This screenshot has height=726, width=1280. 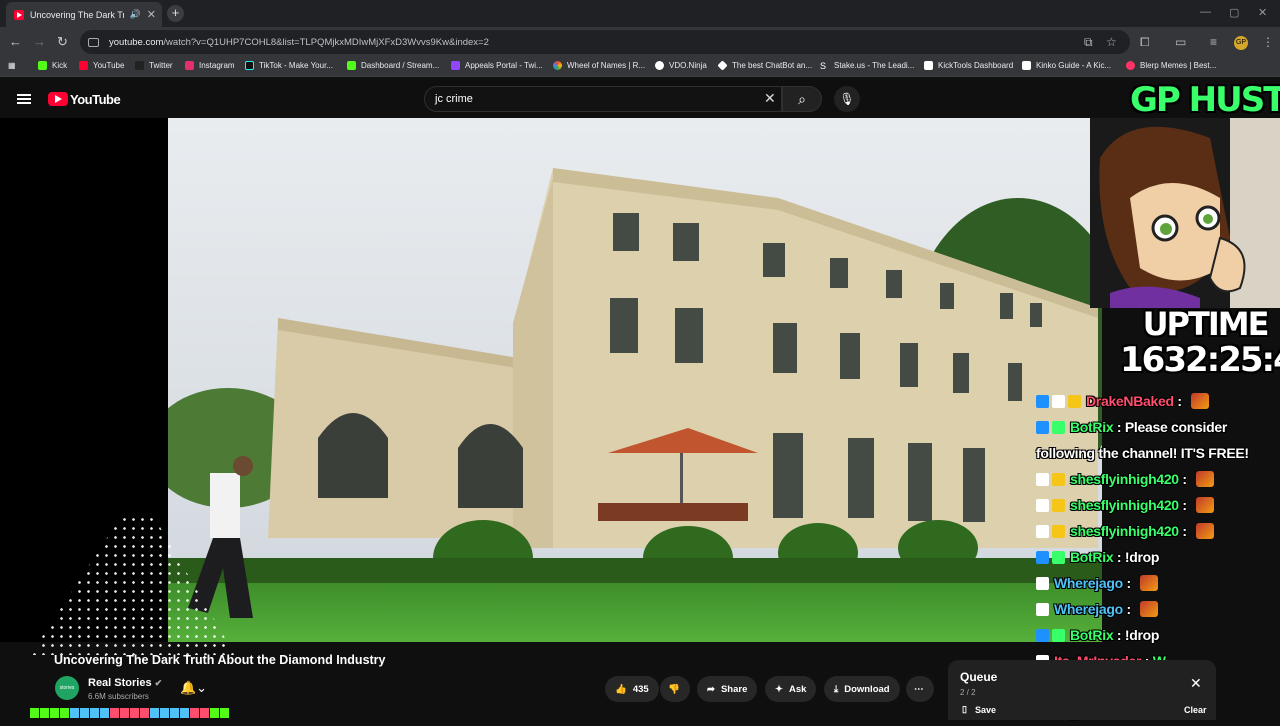 I want to click on browser-tab: Uncovering The Dark Truth 🔊 ✕, so click(x=84, y=14).